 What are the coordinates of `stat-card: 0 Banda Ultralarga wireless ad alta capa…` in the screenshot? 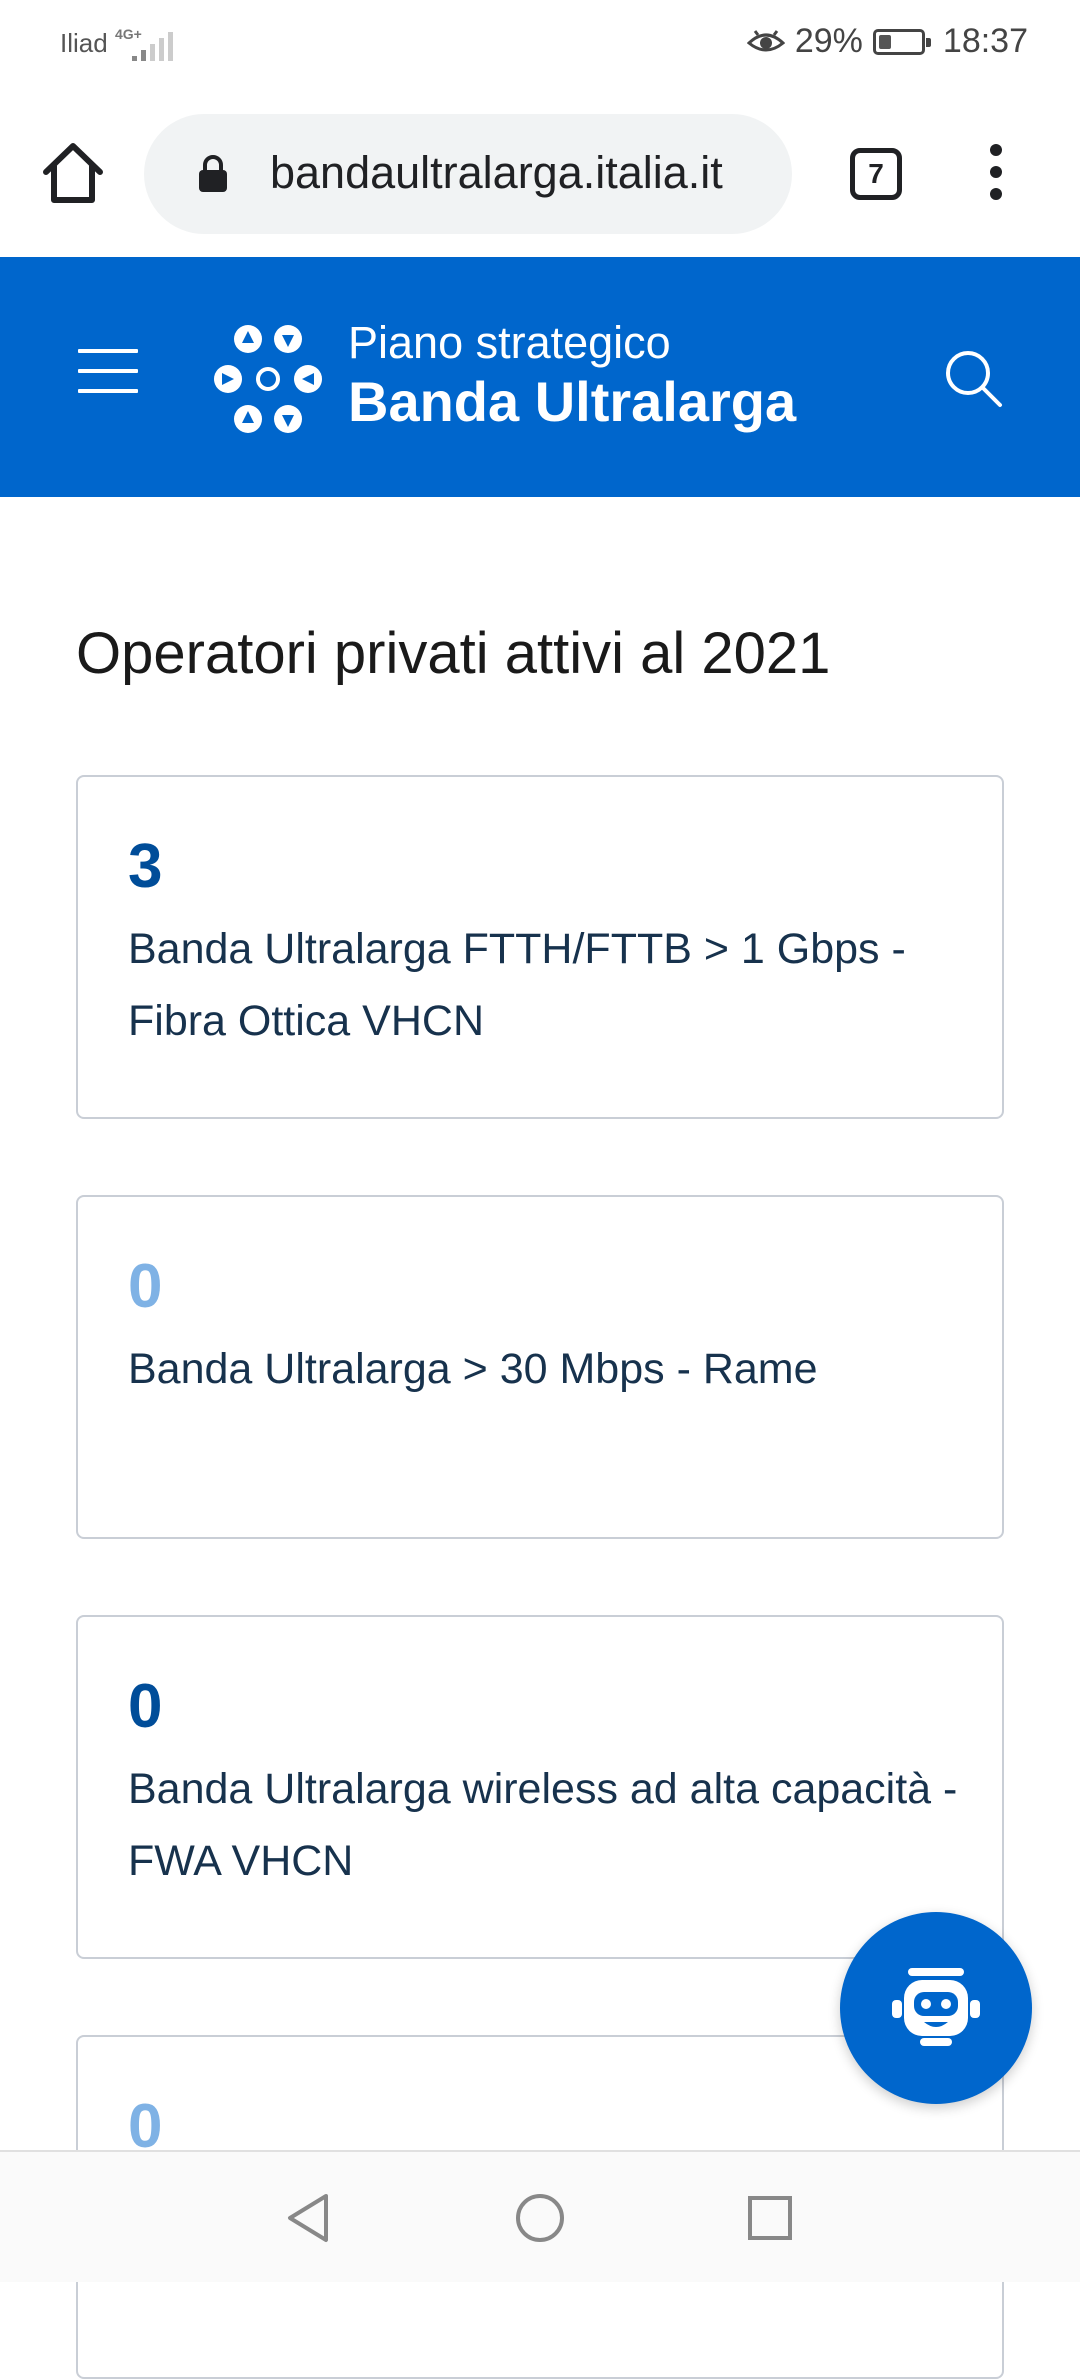 It's located at (540, 1787).